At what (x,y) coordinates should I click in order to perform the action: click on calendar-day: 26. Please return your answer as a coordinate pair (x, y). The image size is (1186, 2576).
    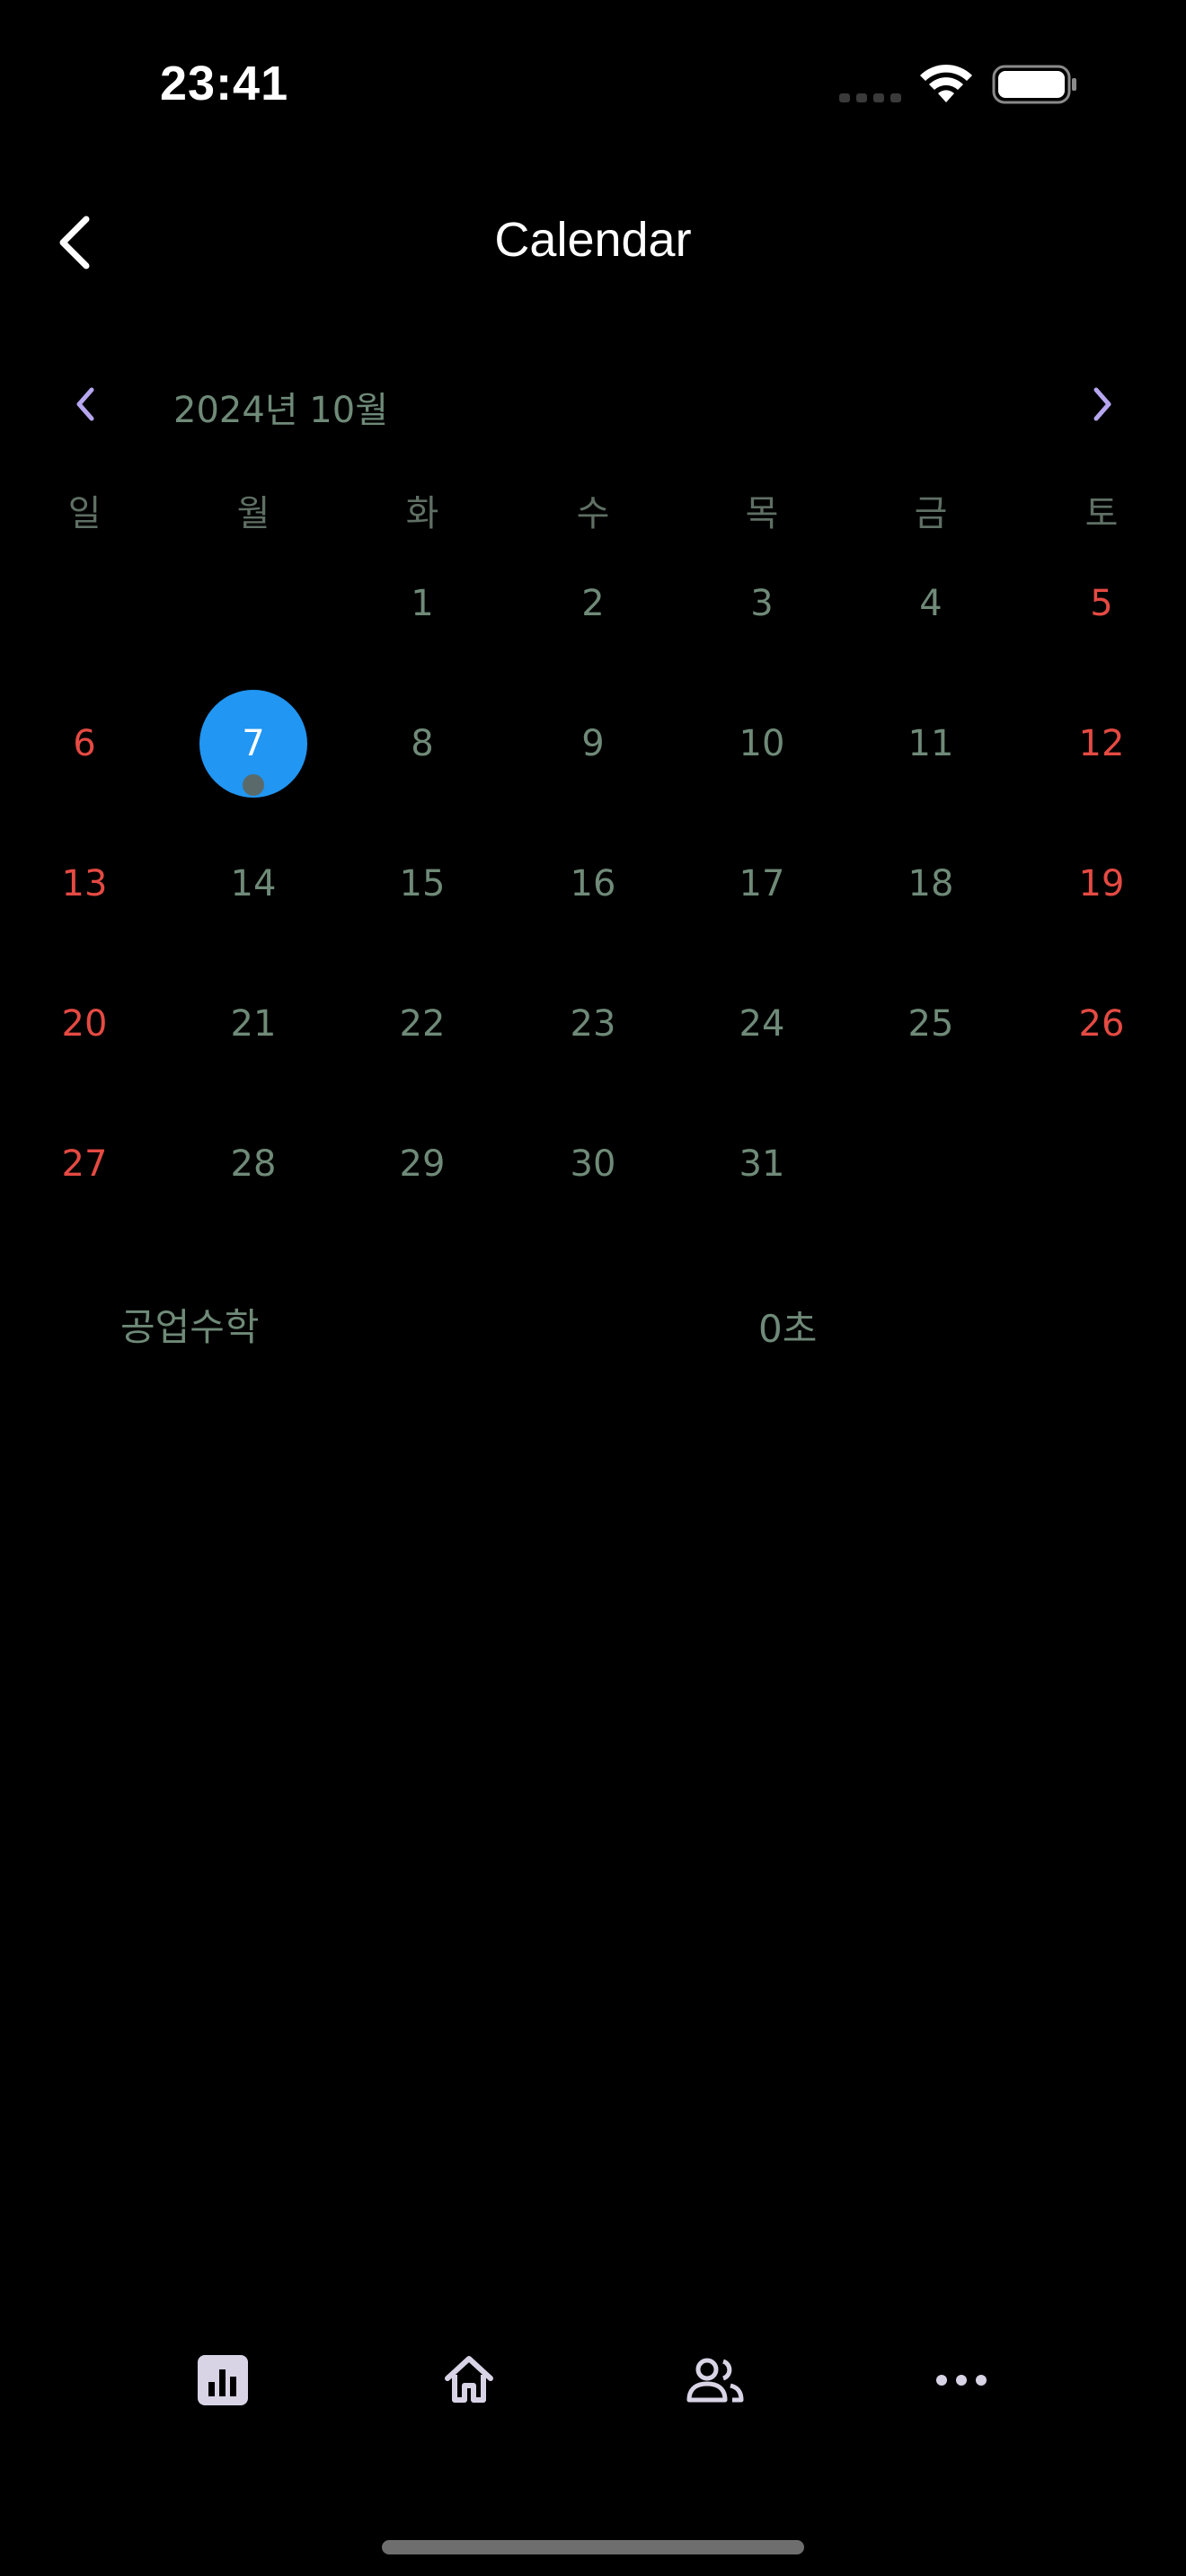
    Looking at the image, I should click on (1101, 1024).